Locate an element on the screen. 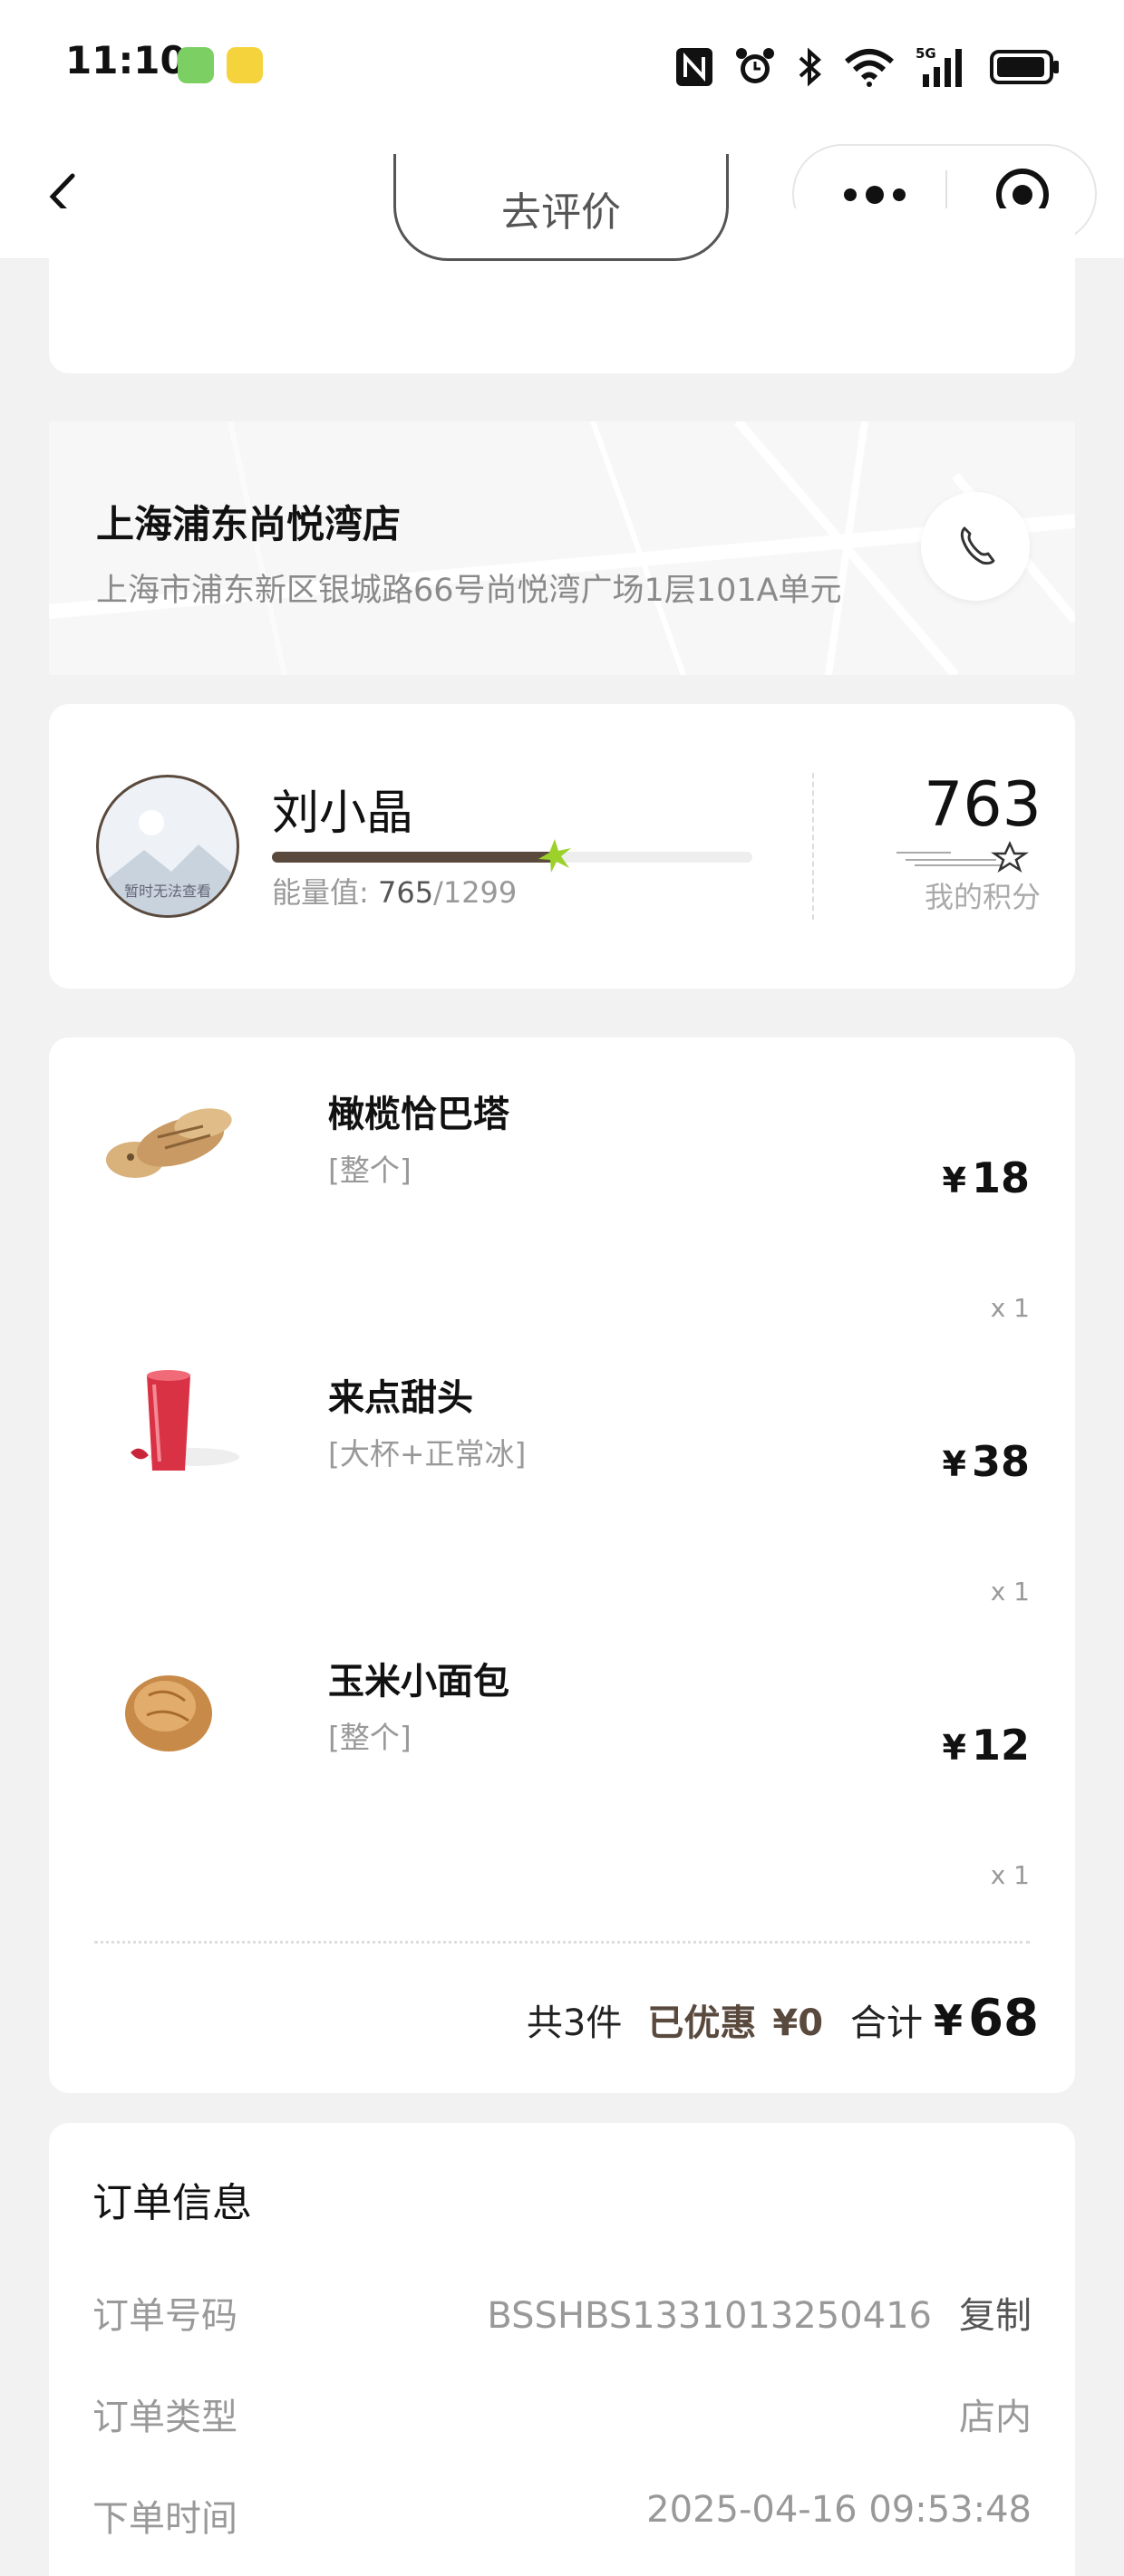  energy-label-text: 能量值: is located at coordinates (320, 892).